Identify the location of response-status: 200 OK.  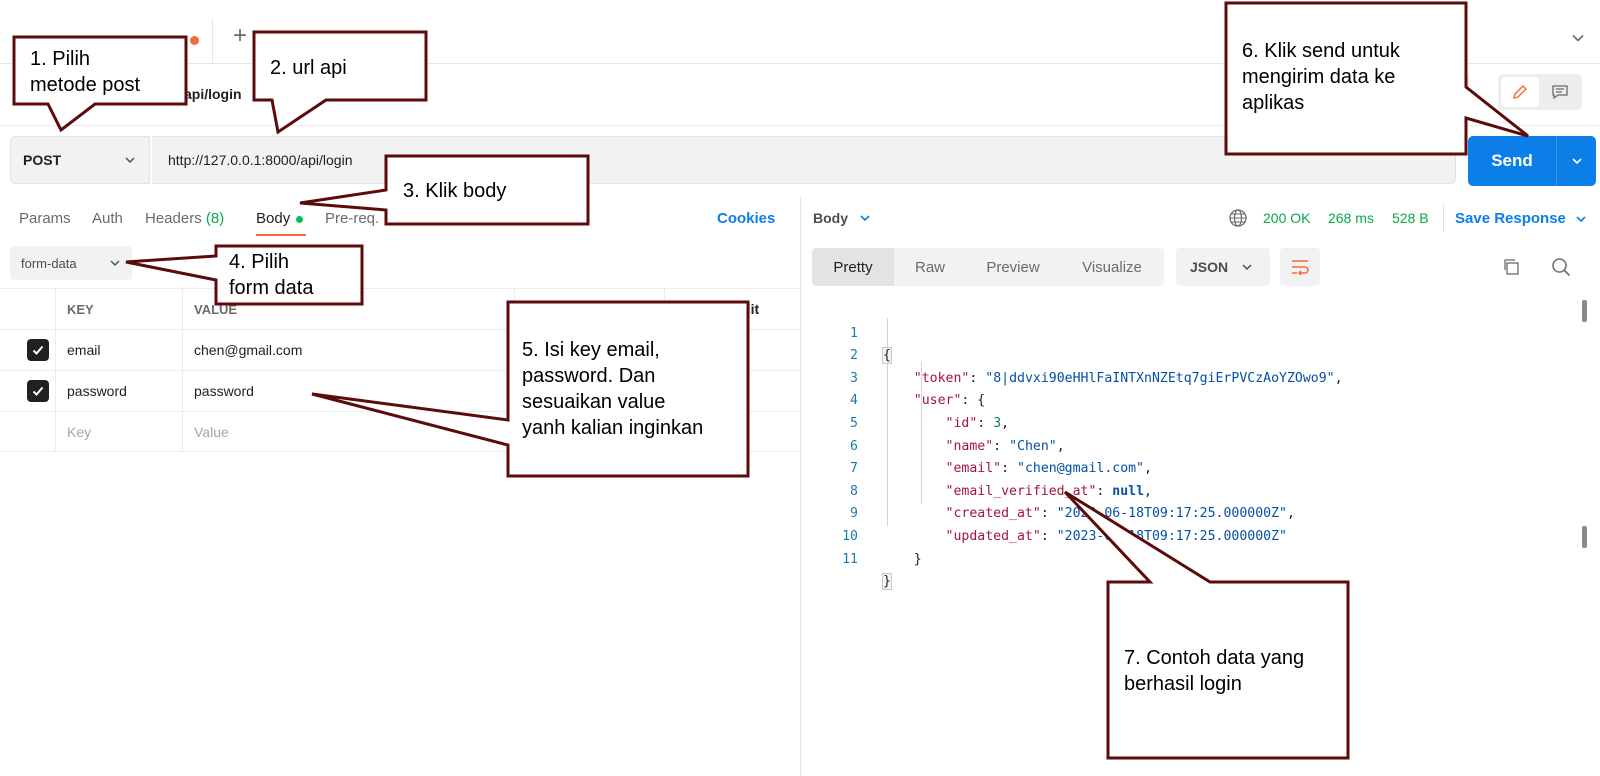
(1286, 218).